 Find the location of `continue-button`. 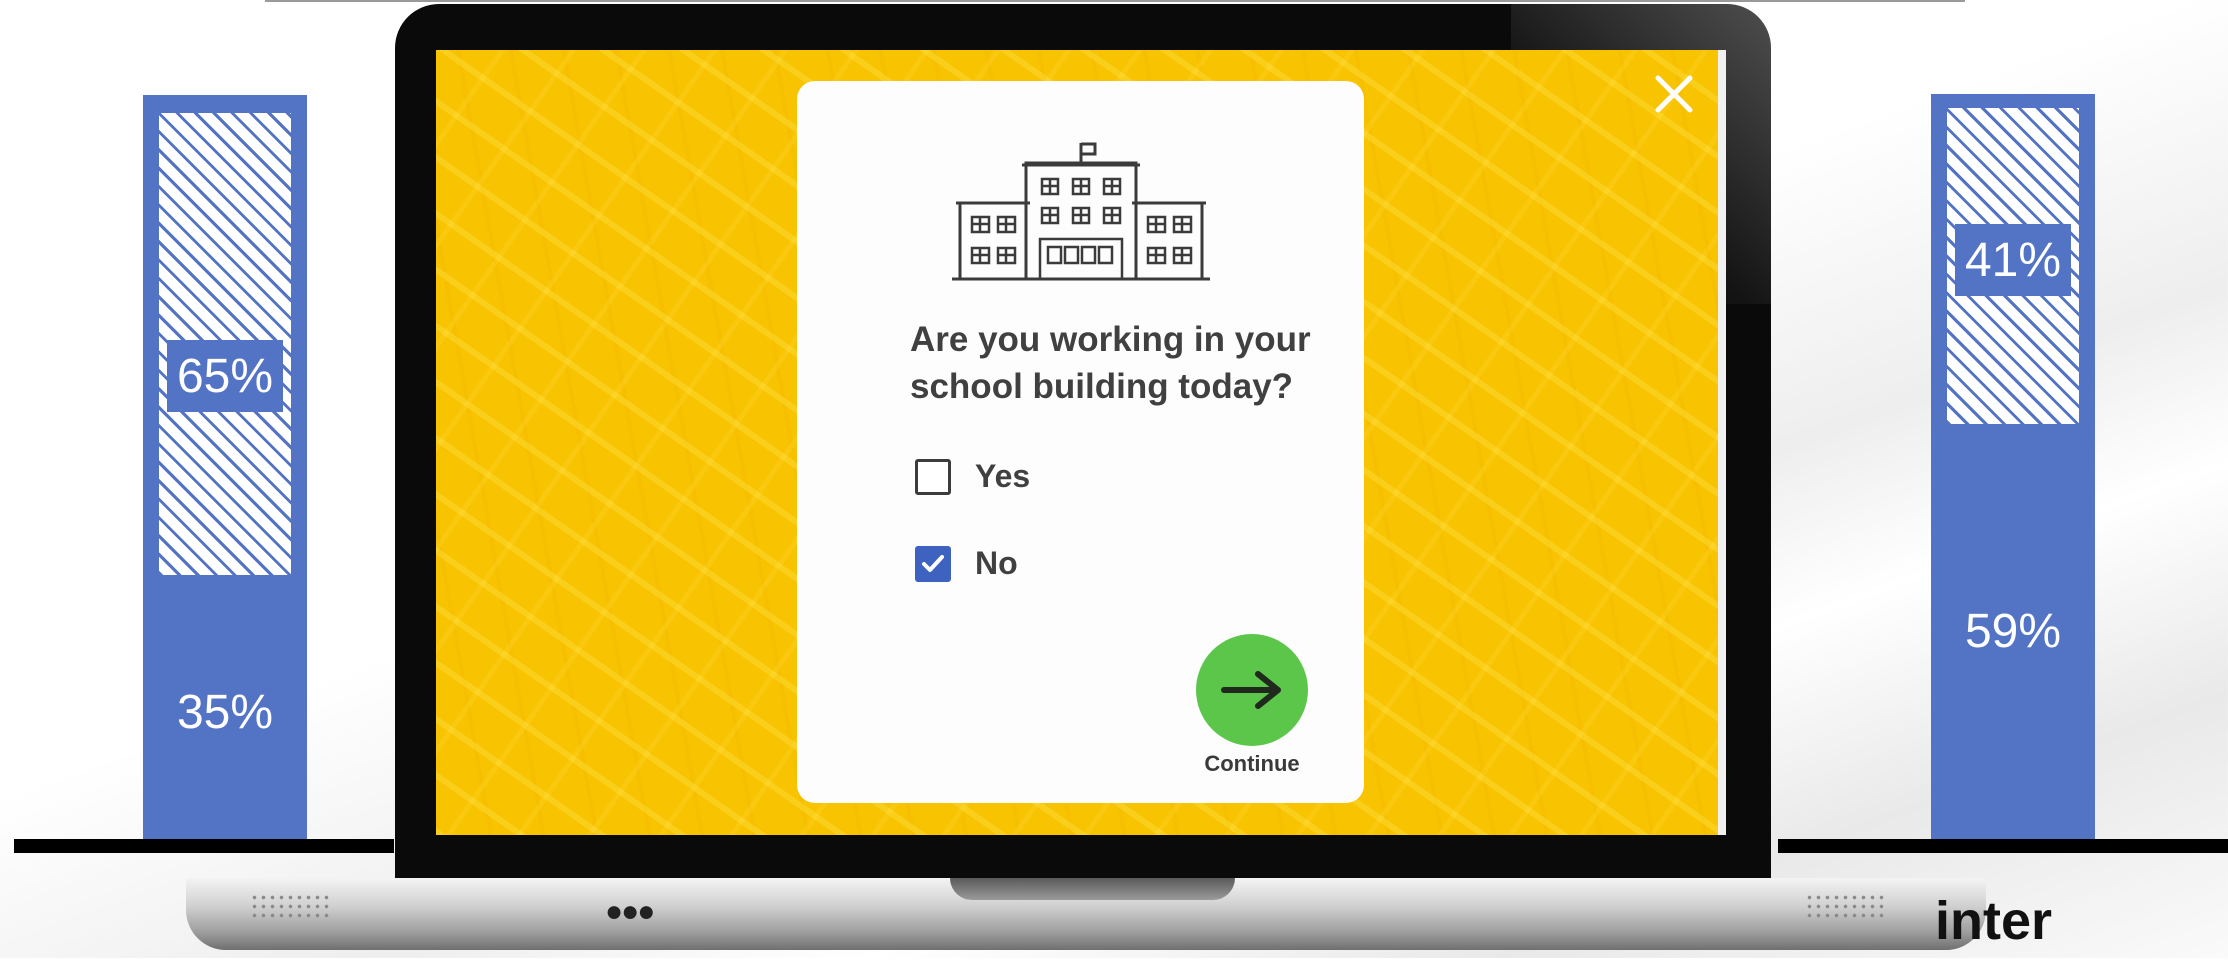

continue-button is located at coordinates (1252, 690).